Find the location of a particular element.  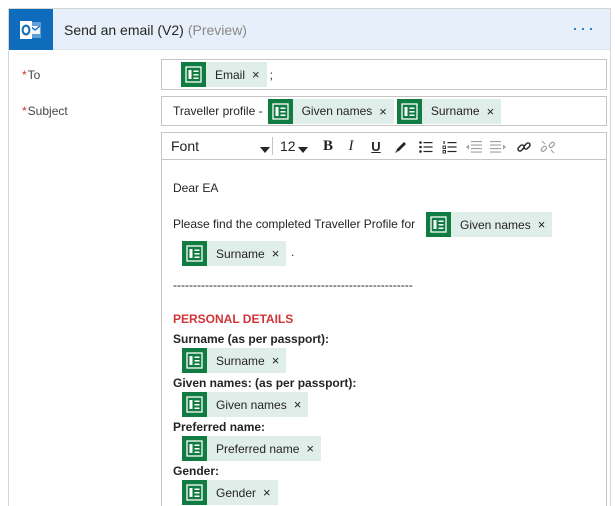

card-title: Send an email (V2) (Preview) is located at coordinates (155, 30).